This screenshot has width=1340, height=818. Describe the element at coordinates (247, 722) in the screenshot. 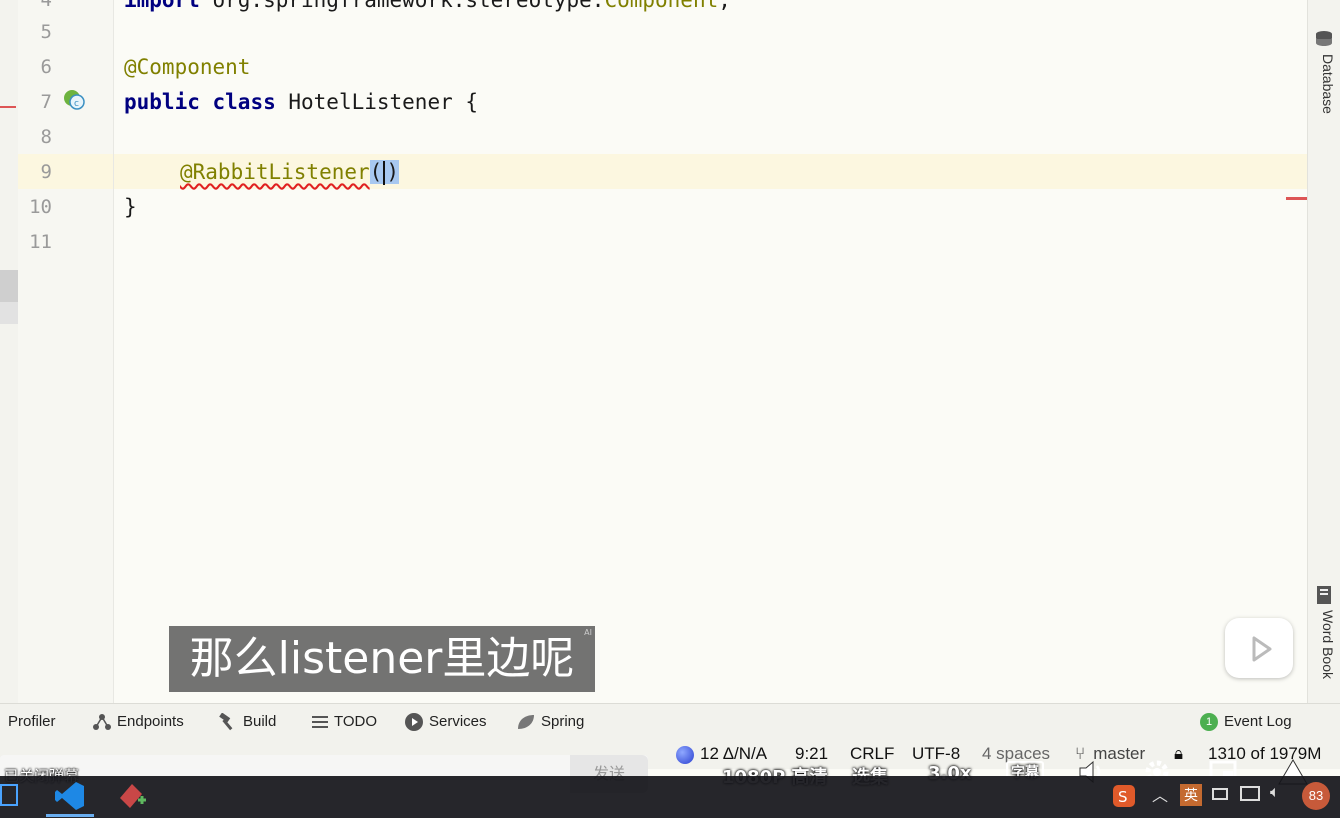

I see `tab-build: Build` at that location.